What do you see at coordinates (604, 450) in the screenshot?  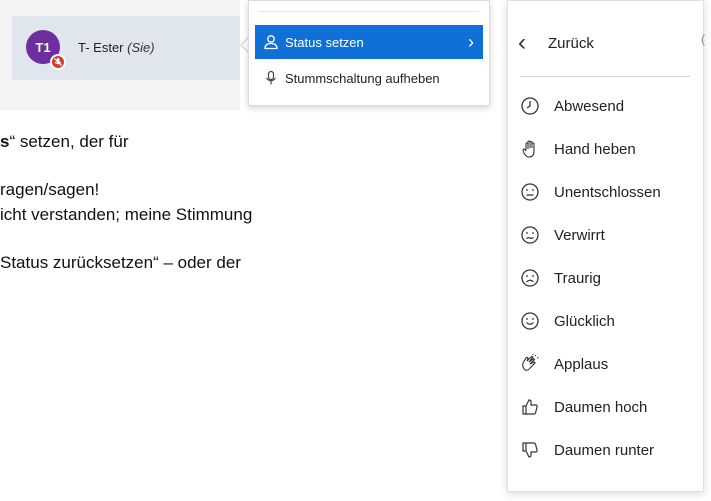 I see `status-label: Daumen runter` at bounding box center [604, 450].